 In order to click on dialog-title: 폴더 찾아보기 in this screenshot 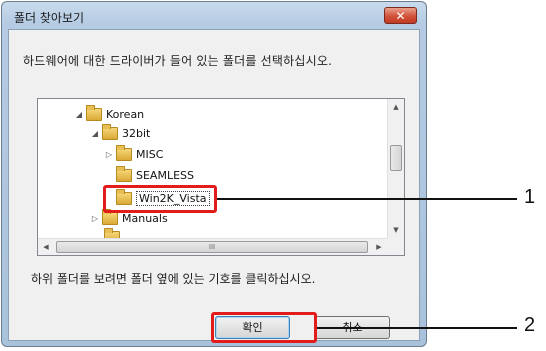, I will do `click(49, 18)`.